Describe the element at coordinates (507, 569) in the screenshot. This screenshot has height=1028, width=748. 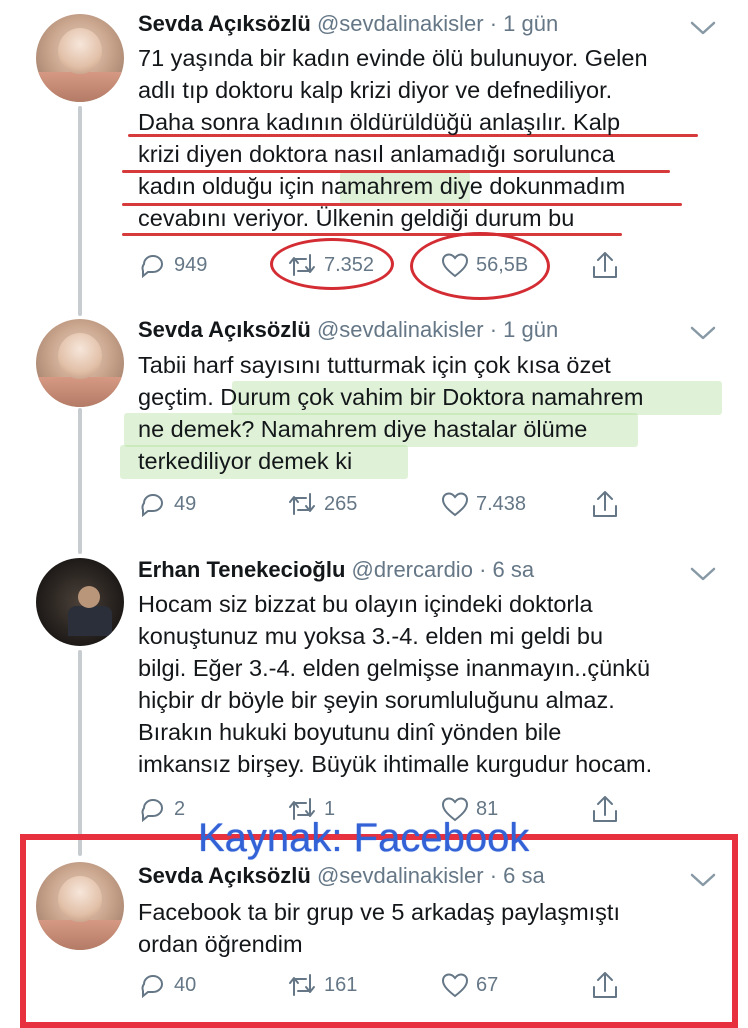
I see `tweet-time: · 6 sa` at that location.